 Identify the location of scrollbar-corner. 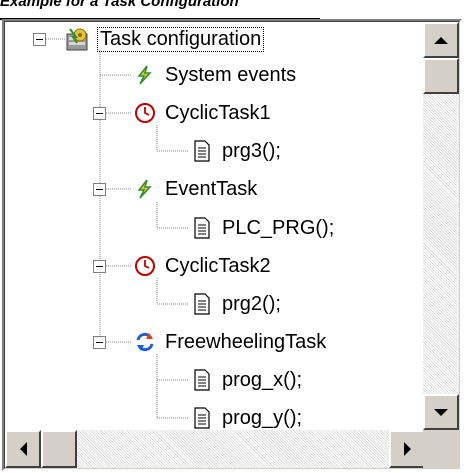
(441, 449).